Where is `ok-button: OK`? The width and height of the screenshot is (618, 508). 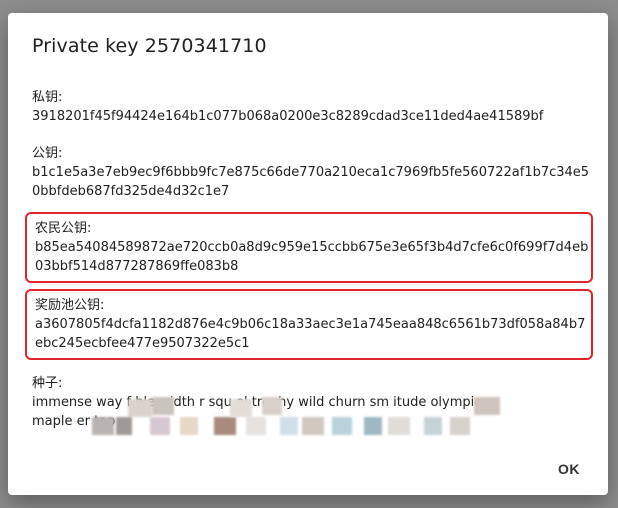 ok-button: OK is located at coordinates (569, 469).